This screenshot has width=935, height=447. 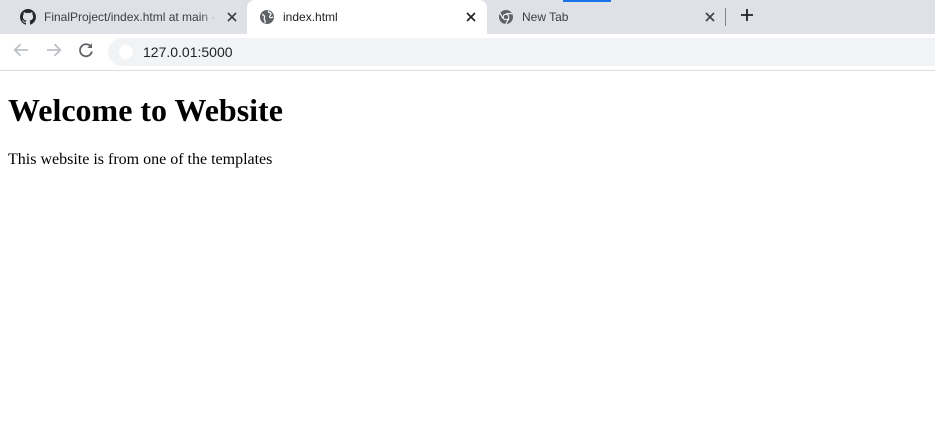 What do you see at coordinates (725, 17) in the screenshot?
I see `tab-separator` at bounding box center [725, 17].